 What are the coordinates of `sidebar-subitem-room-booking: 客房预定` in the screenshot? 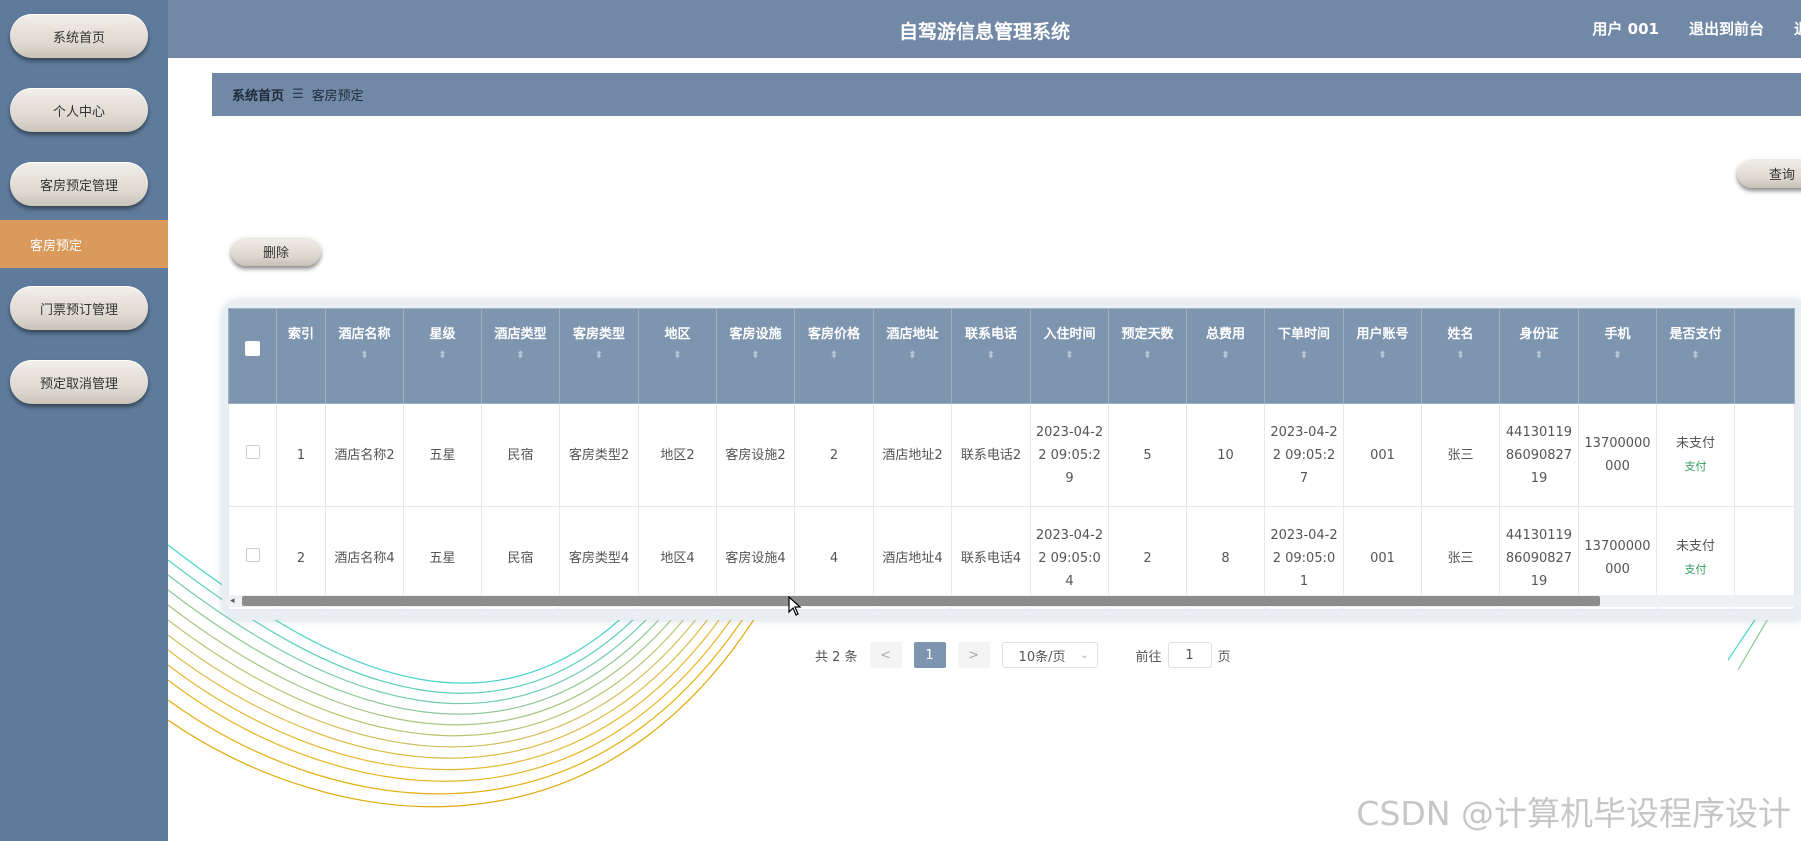 It's located at (84, 244).